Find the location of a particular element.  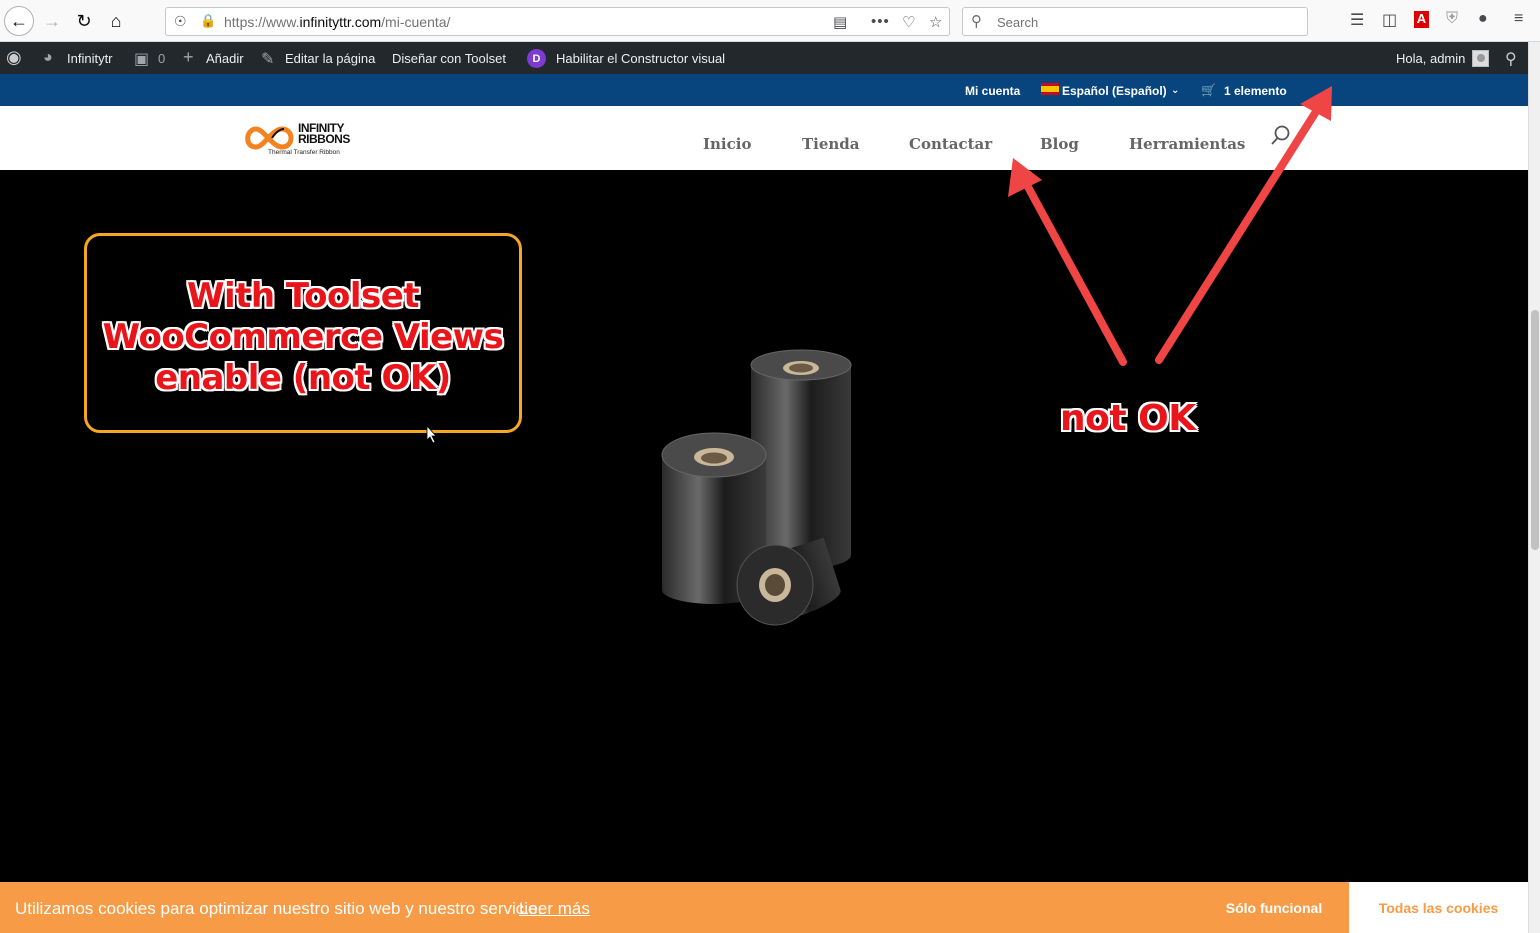

scrollbar-thumb is located at coordinates (1535, 430).